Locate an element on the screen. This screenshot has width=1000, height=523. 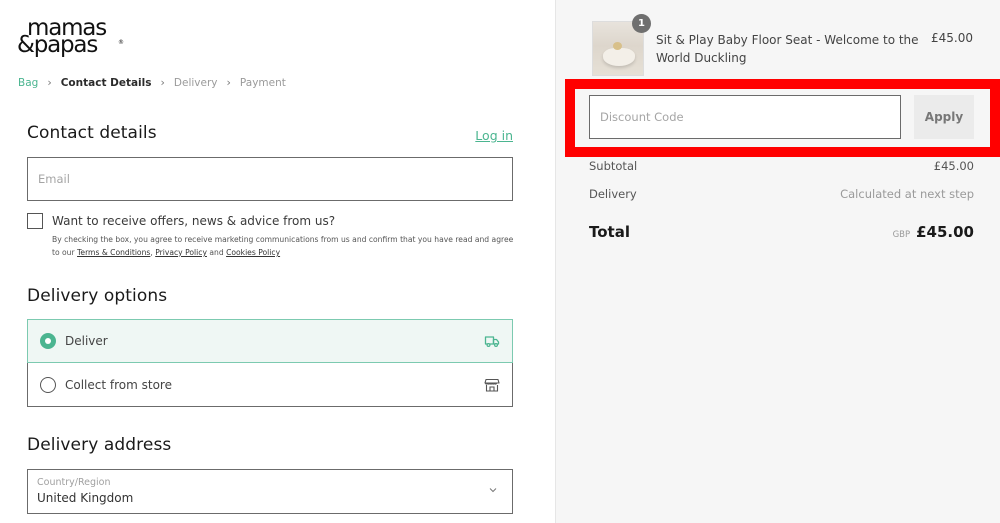
total-label: Total is located at coordinates (609, 232).